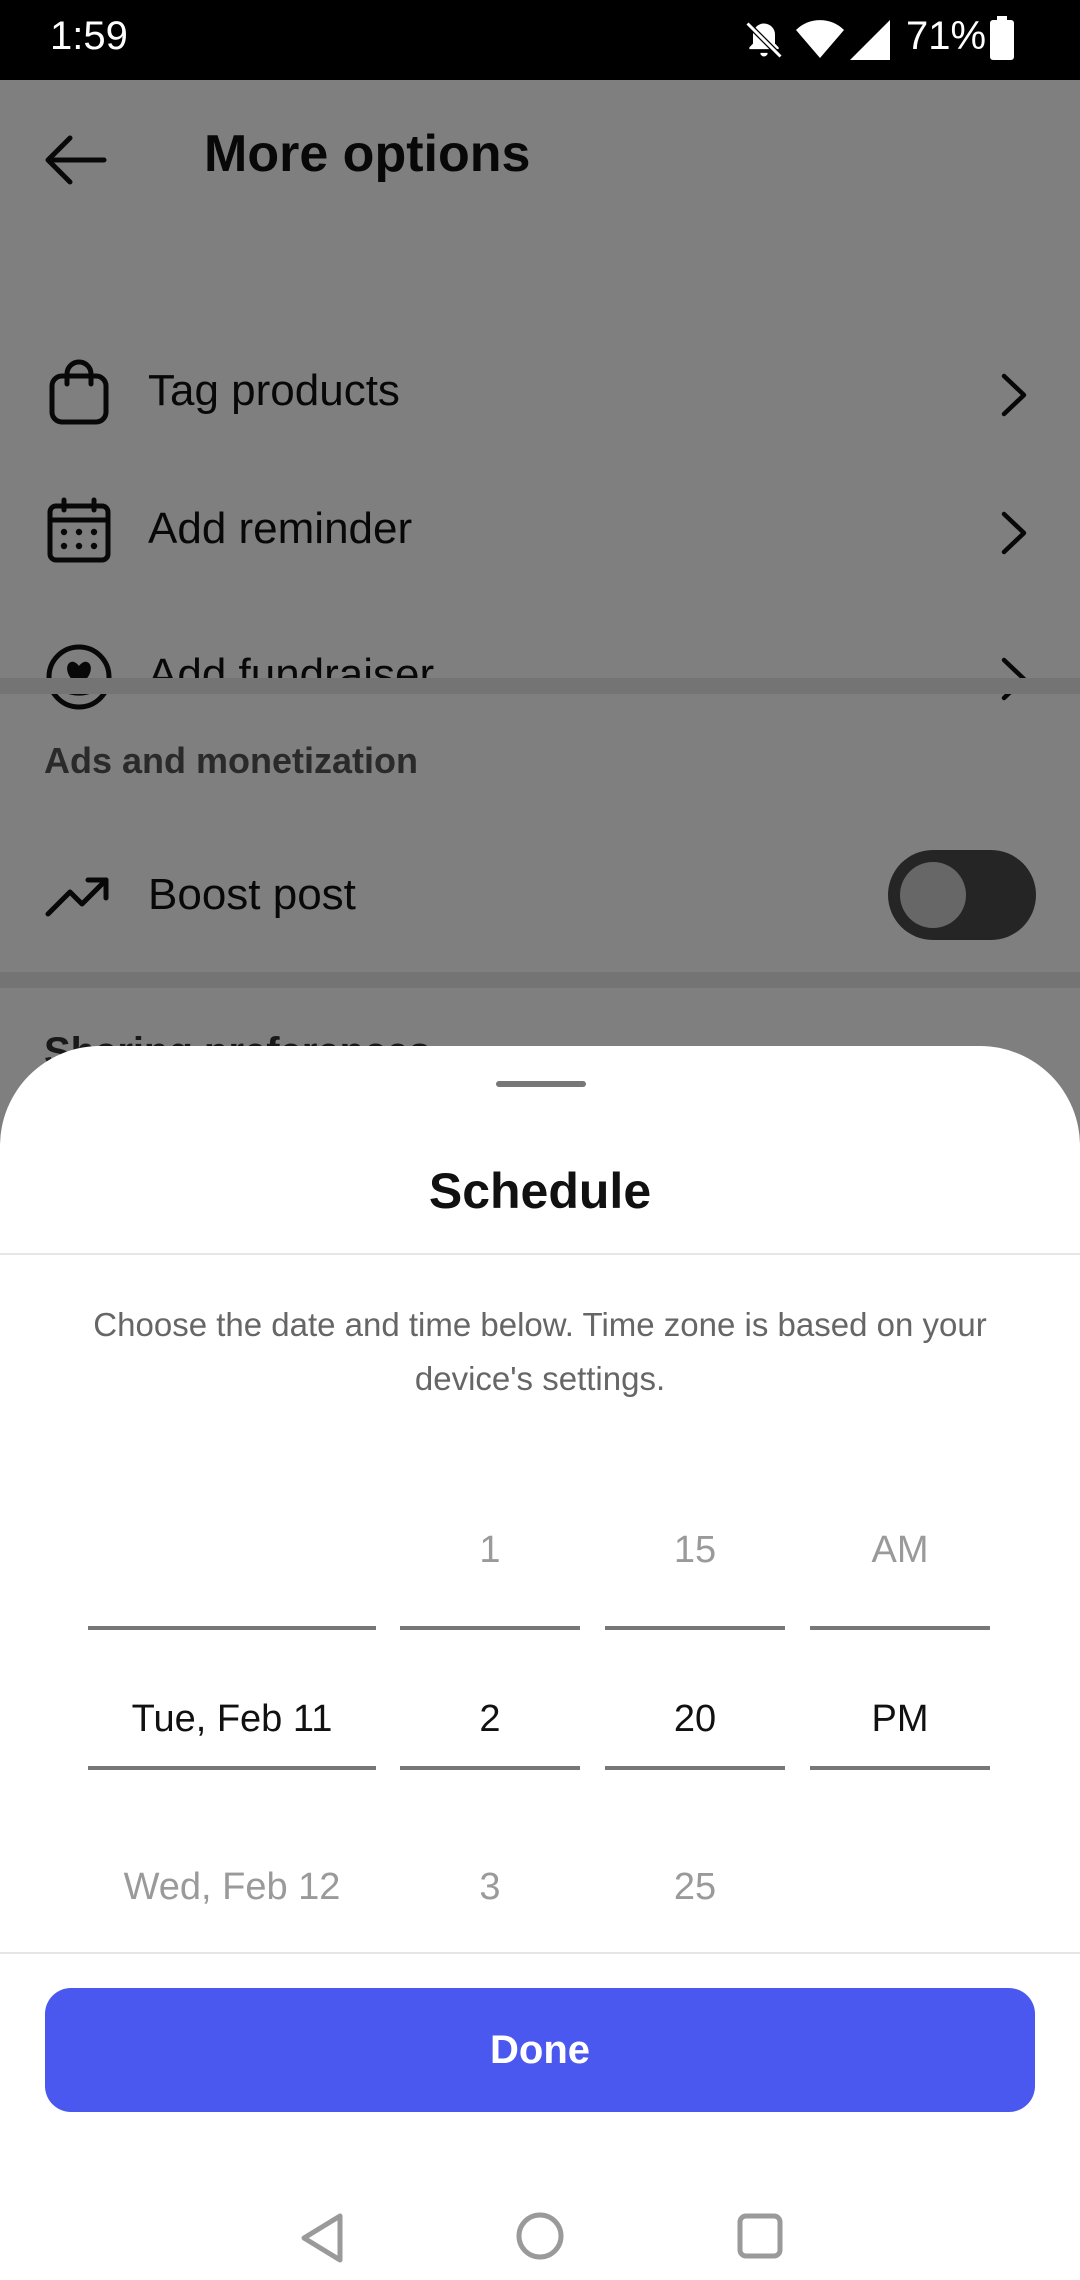  Describe the element at coordinates (946, 36) in the screenshot. I see `battery-percent: 71%` at that location.